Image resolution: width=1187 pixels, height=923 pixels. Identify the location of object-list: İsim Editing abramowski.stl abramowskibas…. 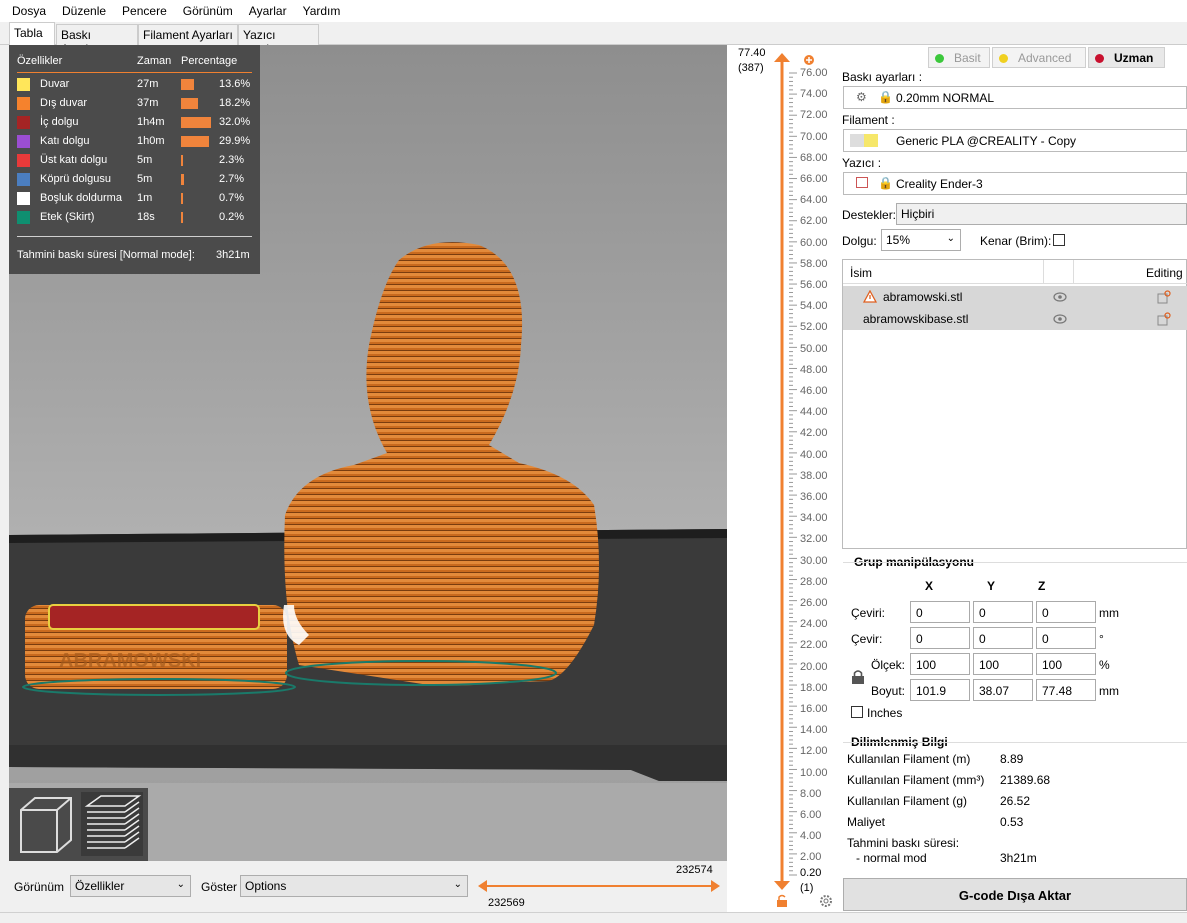
(1014, 404).